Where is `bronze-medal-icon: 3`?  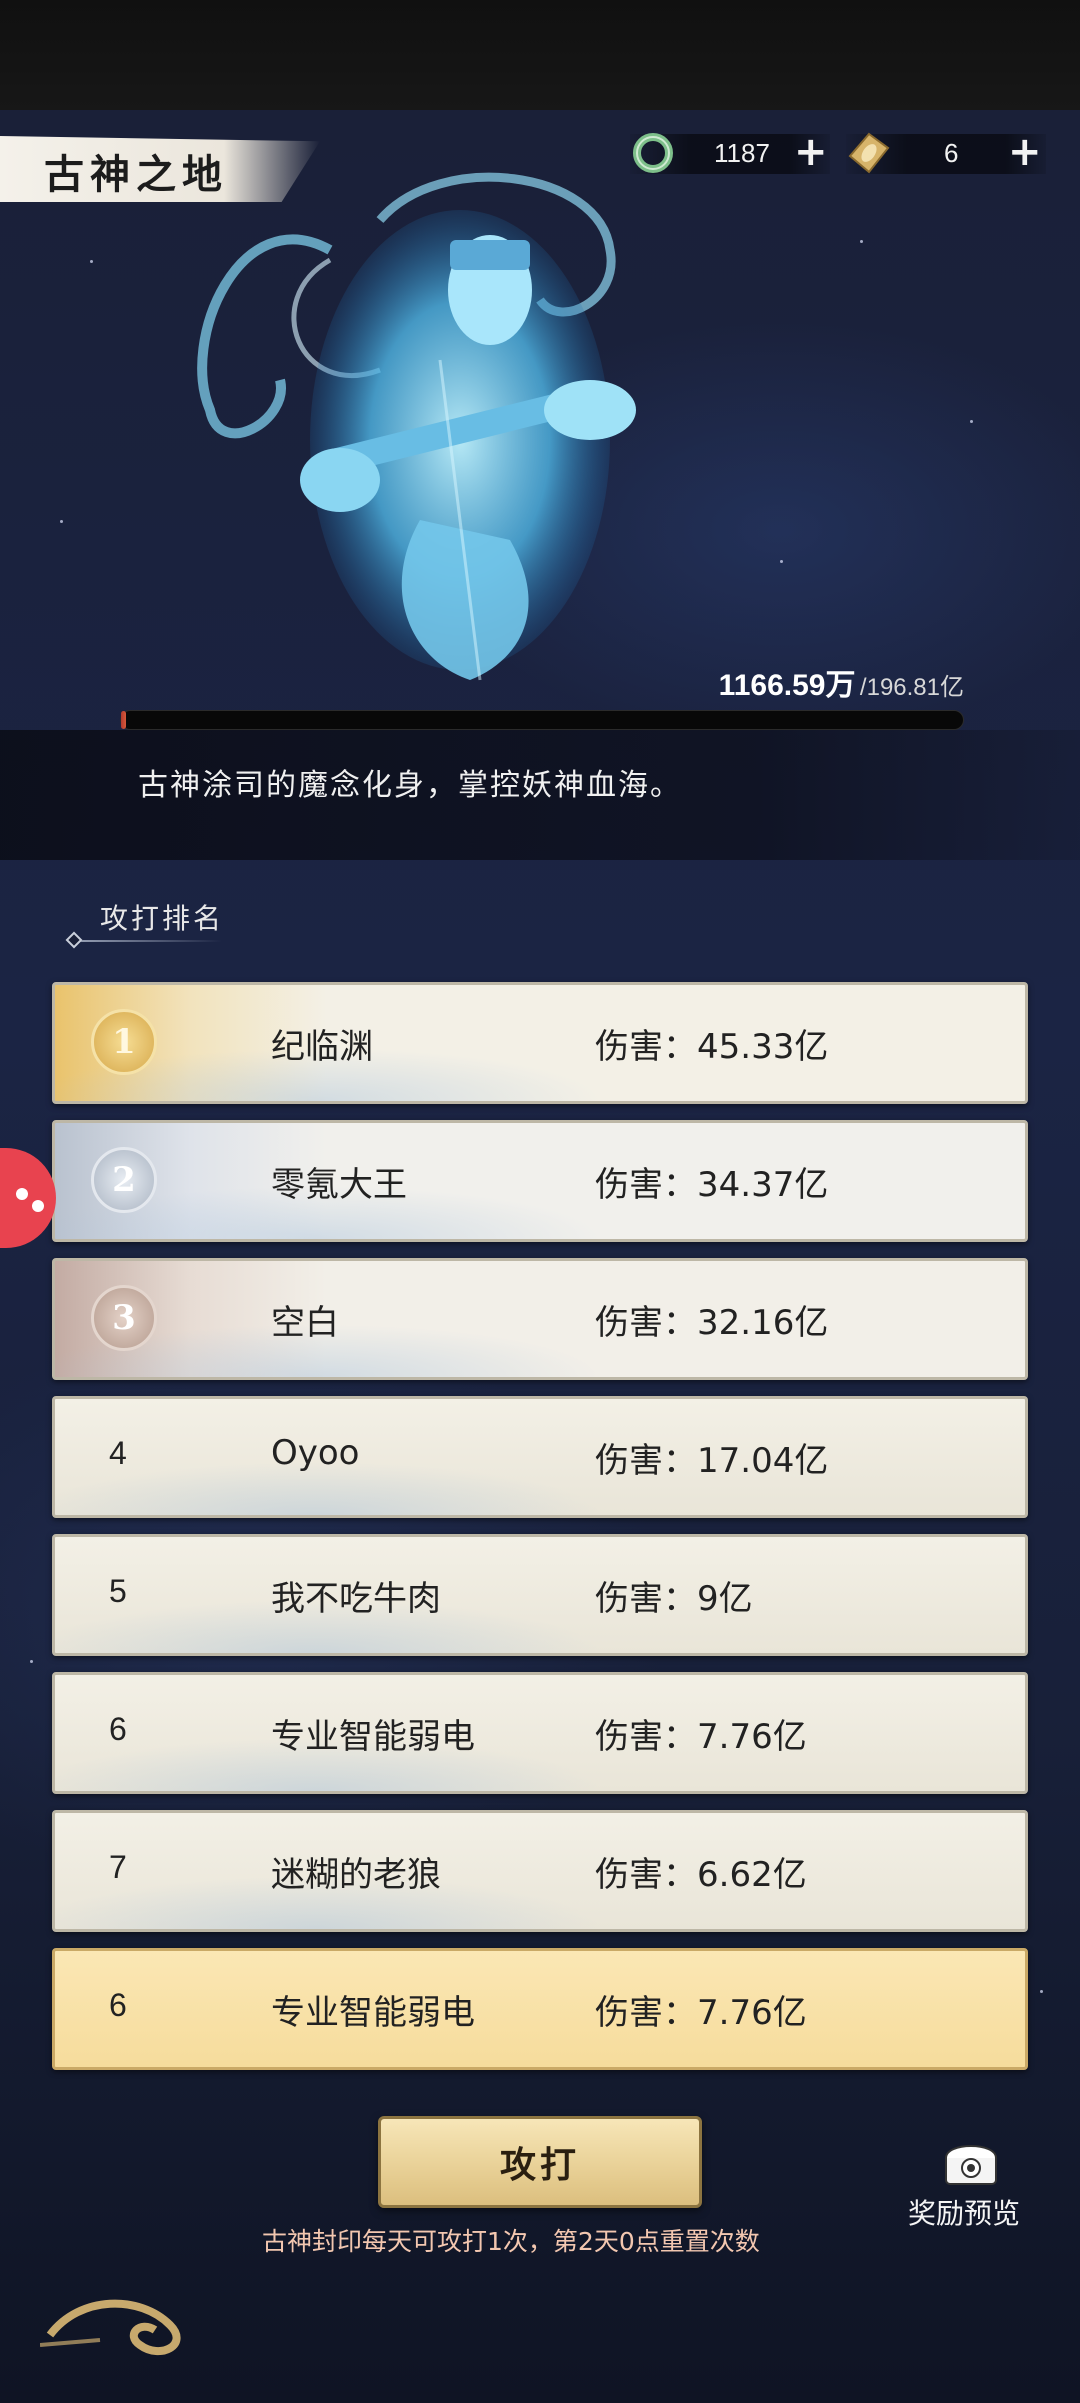 bronze-medal-icon: 3 is located at coordinates (124, 1318).